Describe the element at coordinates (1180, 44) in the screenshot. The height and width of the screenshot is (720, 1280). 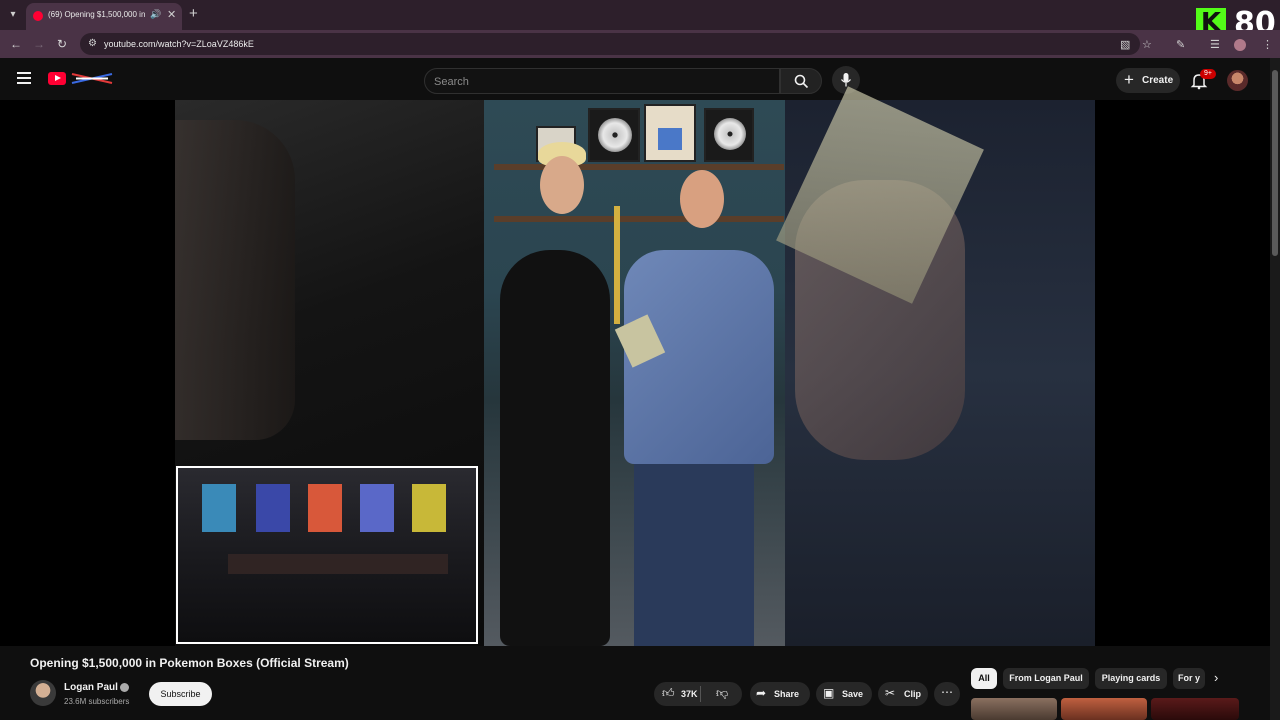
I see `extensions-icon: ✎` at that location.